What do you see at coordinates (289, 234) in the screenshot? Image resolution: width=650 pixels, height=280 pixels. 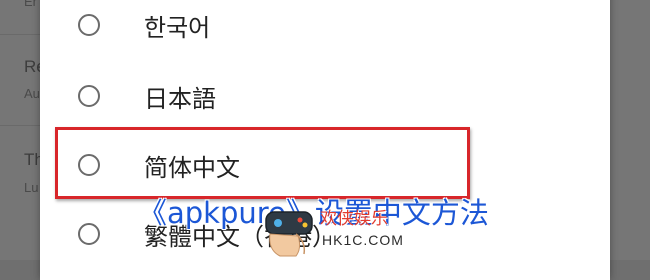 I see `game-controller-hand-icon` at bounding box center [289, 234].